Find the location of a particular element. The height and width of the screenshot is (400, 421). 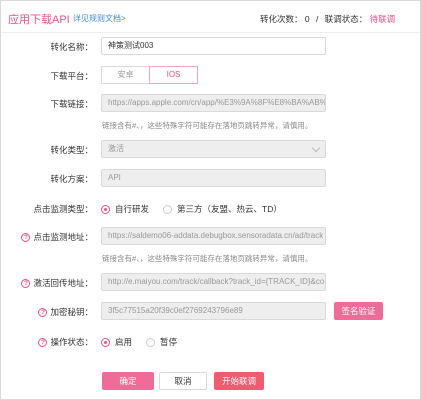

conversion-type-label: 转化类型： is located at coordinates (71, 150).